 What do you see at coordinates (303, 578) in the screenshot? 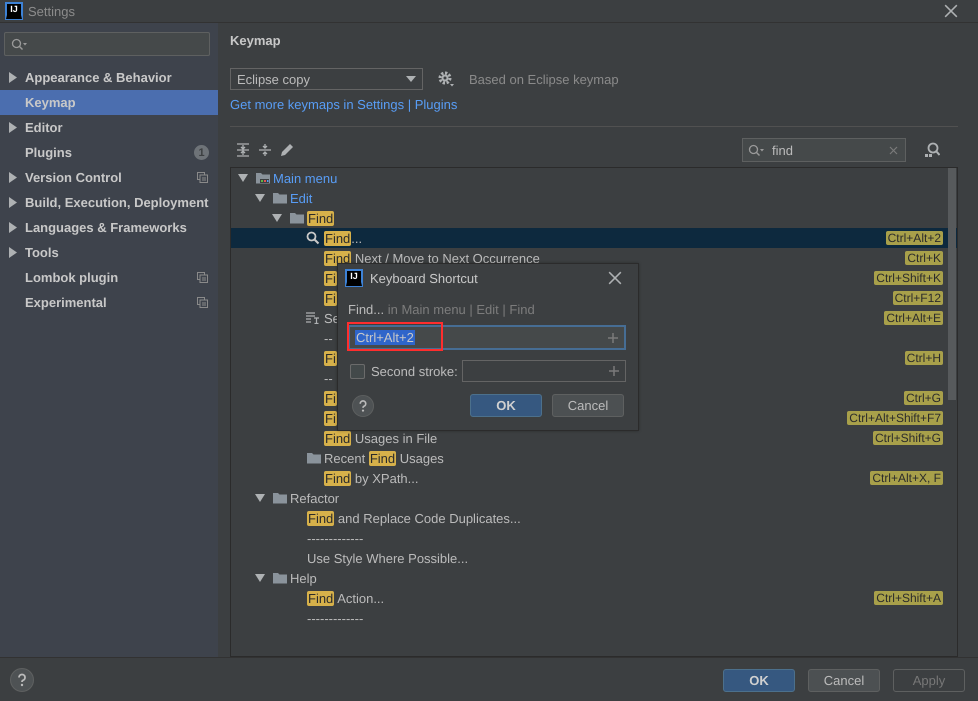
I see `action-label: Help` at bounding box center [303, 578].